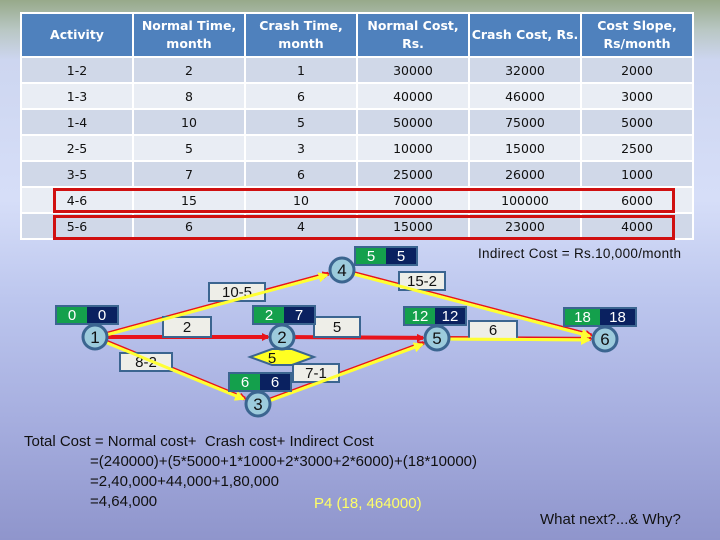  What do you see at coordinates (371, 256) in the screenshot?
I see `early-time-value: 5` at bounding box center [371, 256].